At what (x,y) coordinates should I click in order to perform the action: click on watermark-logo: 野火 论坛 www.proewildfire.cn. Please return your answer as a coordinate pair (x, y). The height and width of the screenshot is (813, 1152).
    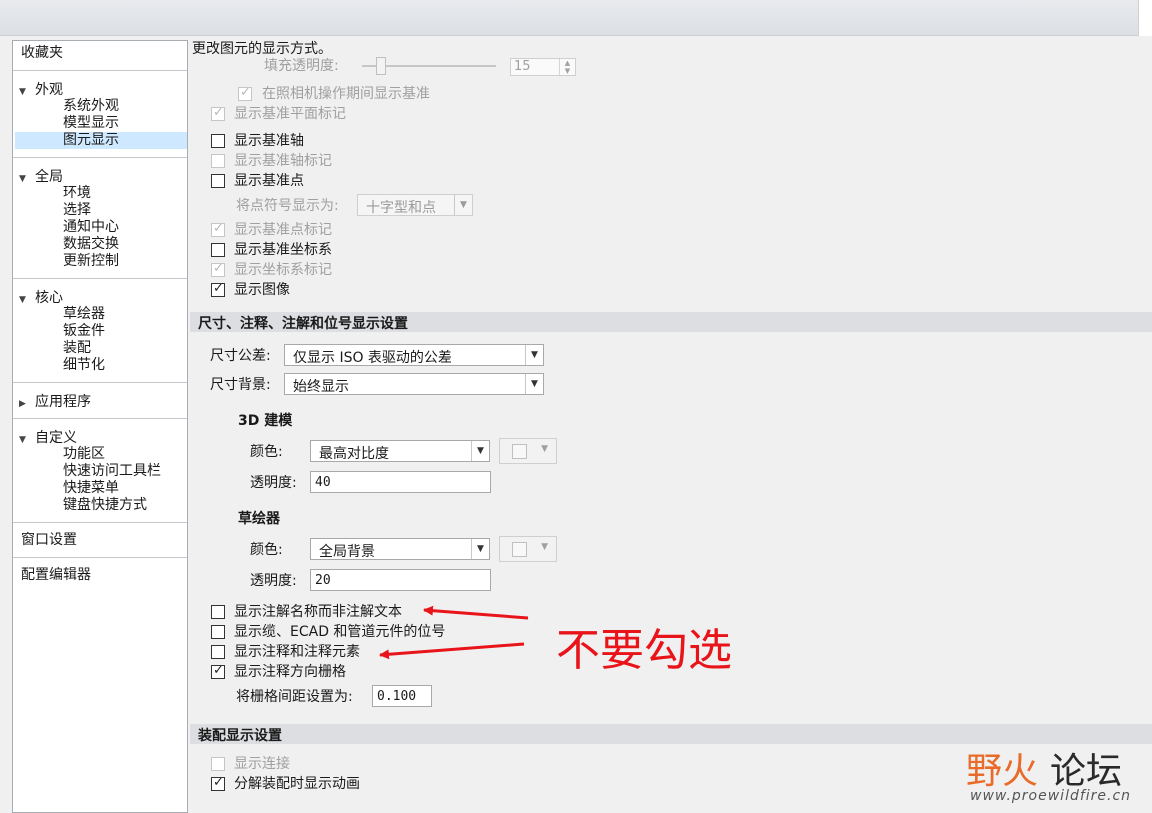
    Looking at the image, I should click on (1056, 769).